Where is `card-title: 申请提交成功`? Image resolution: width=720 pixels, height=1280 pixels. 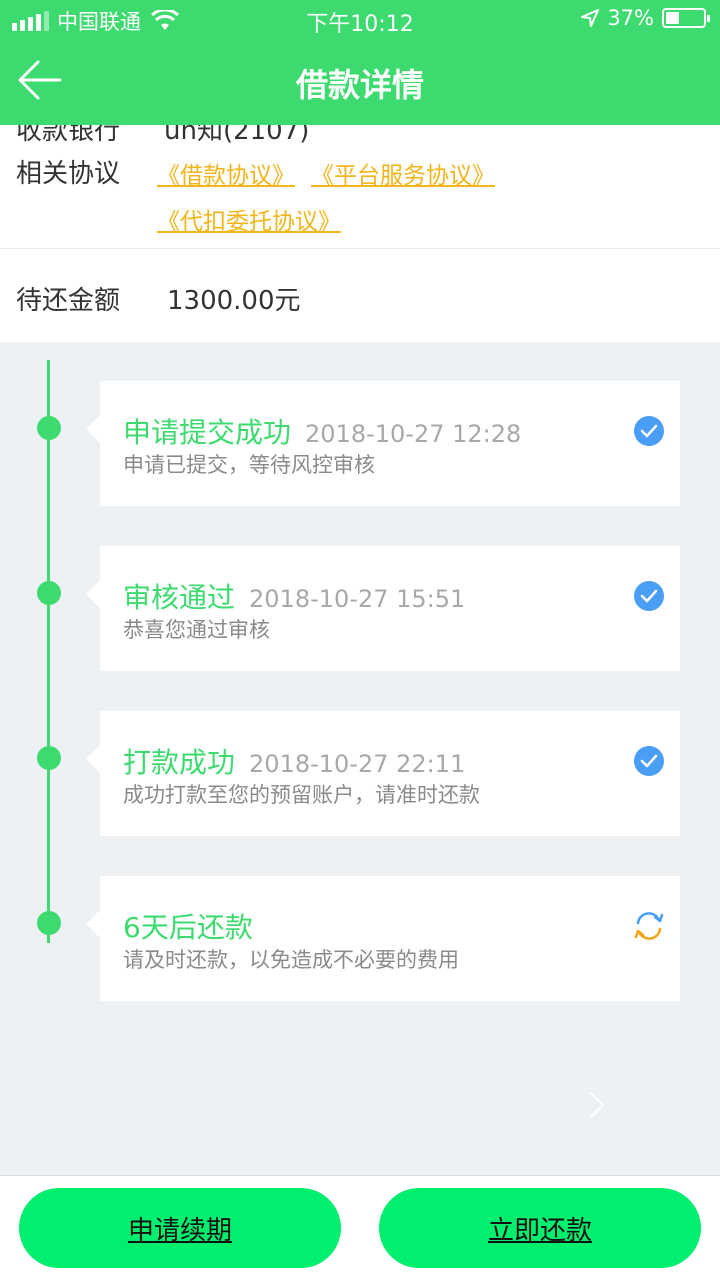
card-title: 申请提交成功 is located at coordinates (207, 432).